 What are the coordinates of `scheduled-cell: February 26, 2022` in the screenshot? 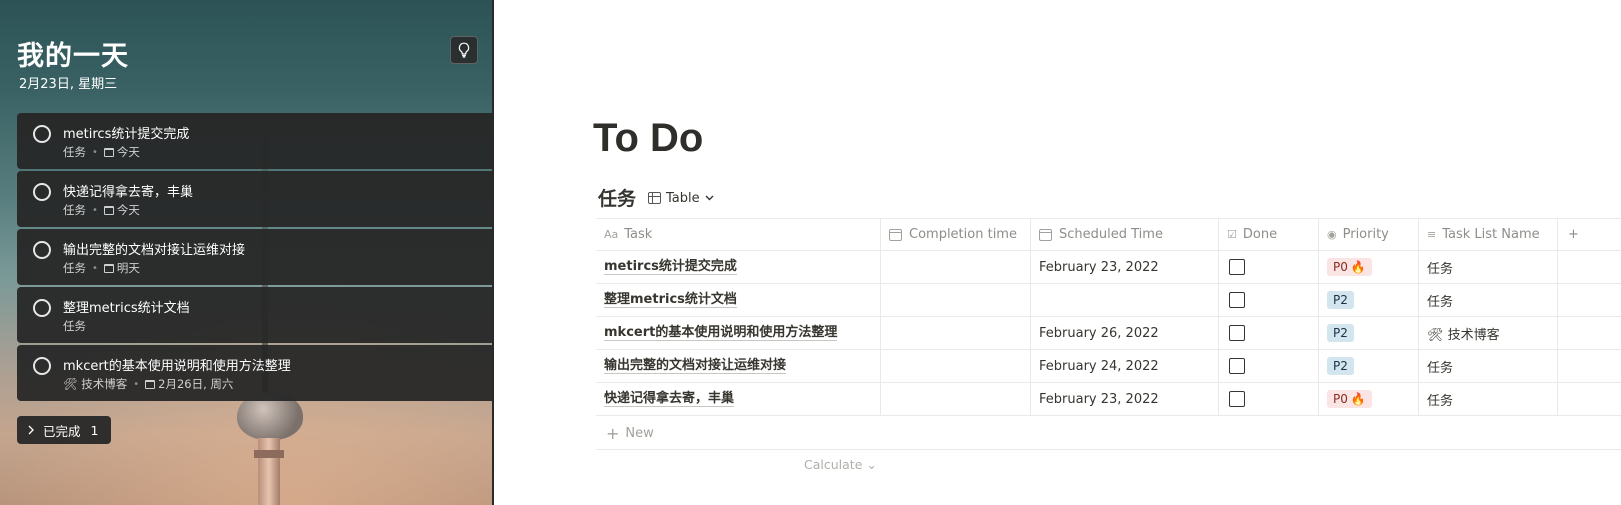 It's located at (1125, 333).